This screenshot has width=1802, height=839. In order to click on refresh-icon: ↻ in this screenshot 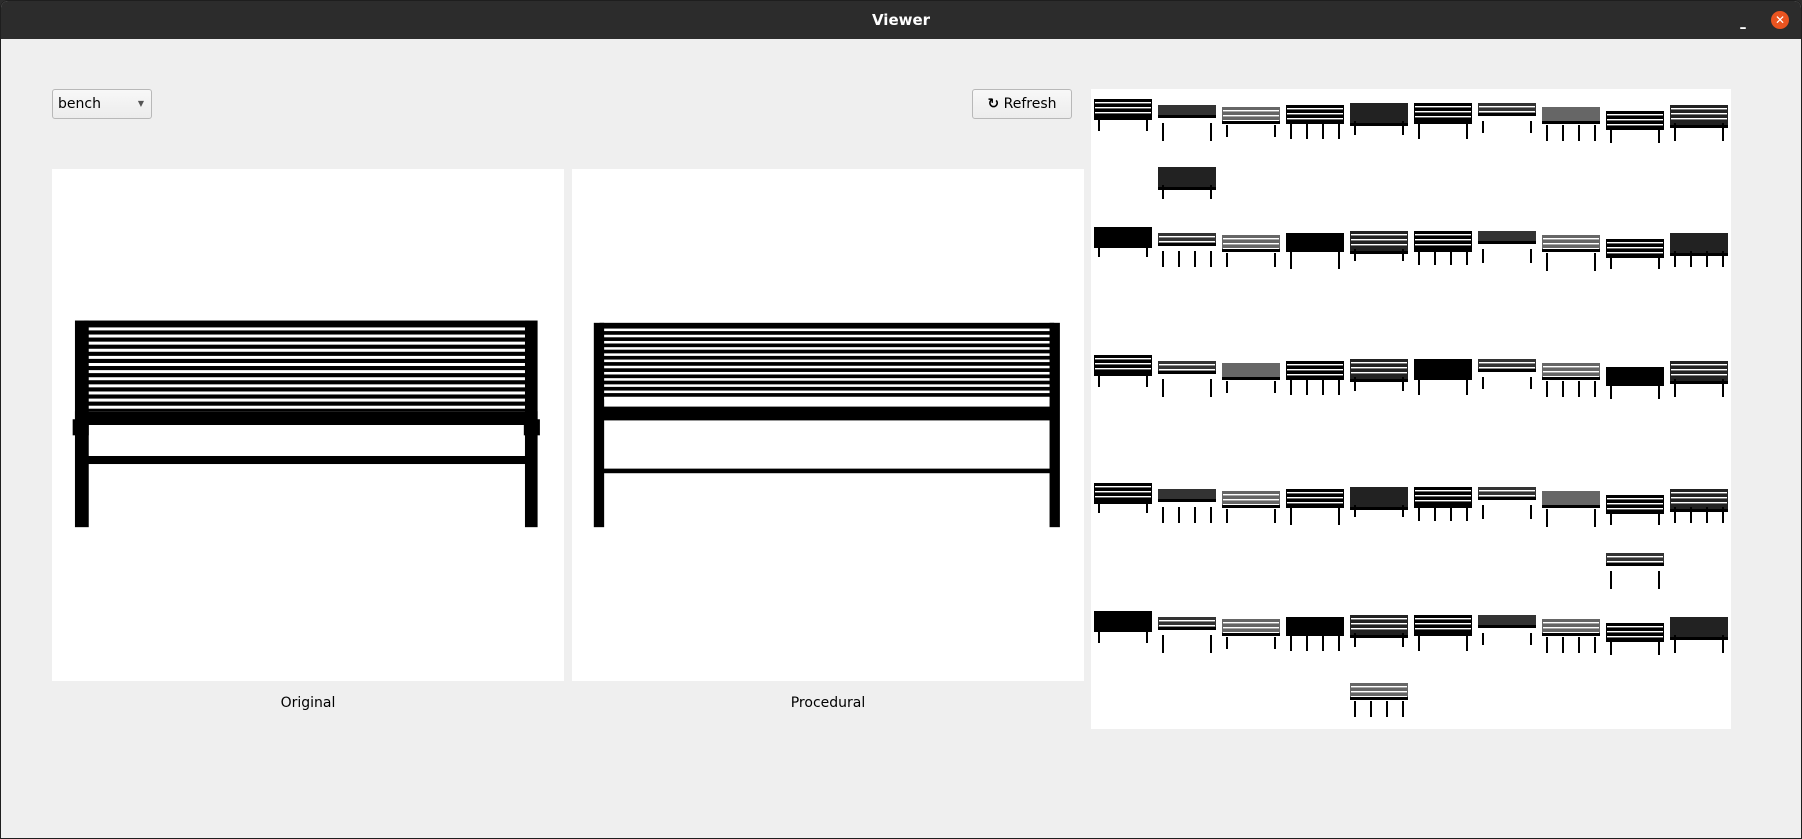, I will do `click(993, 104)`.